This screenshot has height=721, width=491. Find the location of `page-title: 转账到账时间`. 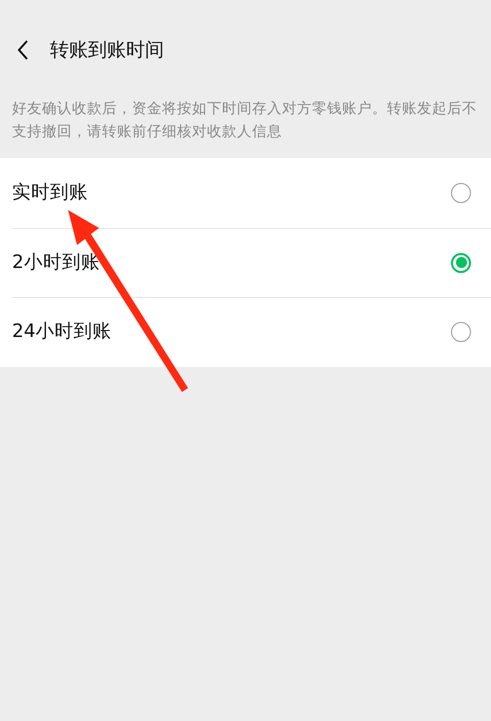

page-title: 转账到账时间 is located at coordinates (107, 50).